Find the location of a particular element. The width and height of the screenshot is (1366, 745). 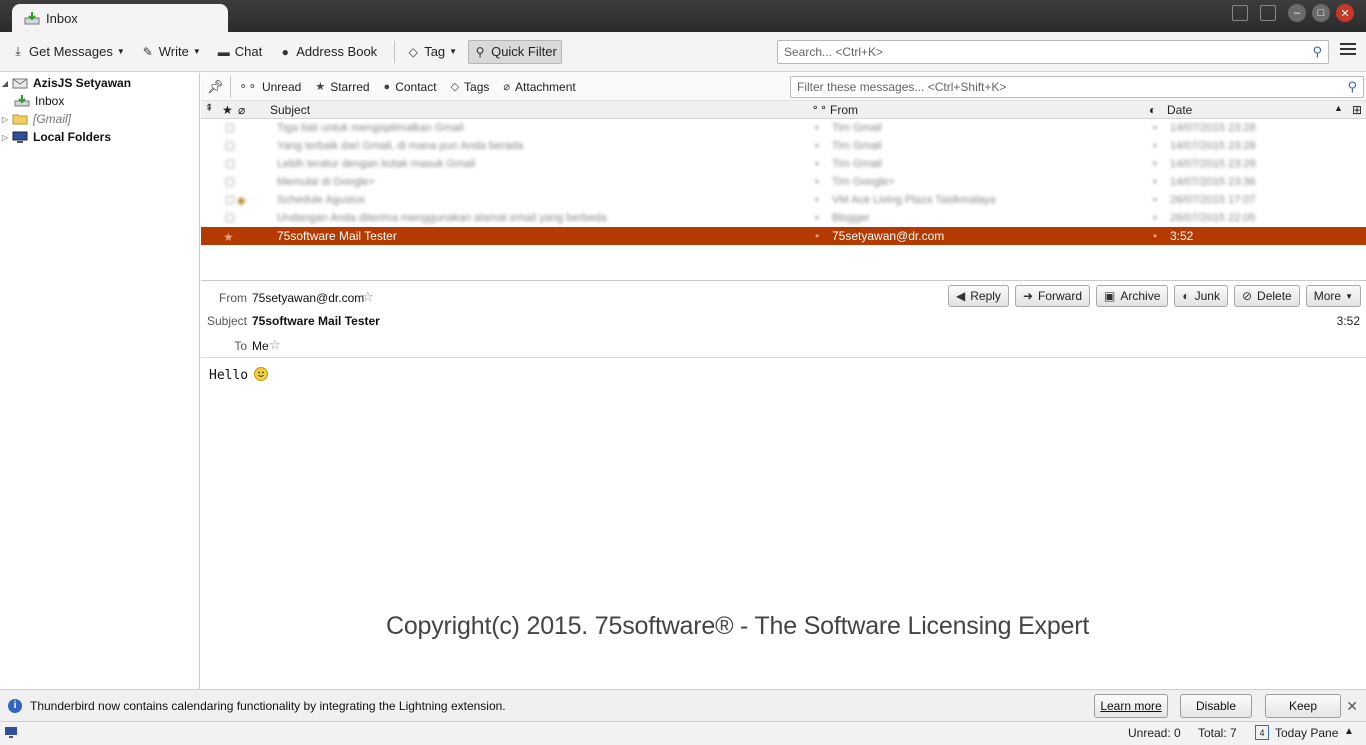

folder-account: ◢ AzisJS Setyawan is located at coordinates (99, 83).